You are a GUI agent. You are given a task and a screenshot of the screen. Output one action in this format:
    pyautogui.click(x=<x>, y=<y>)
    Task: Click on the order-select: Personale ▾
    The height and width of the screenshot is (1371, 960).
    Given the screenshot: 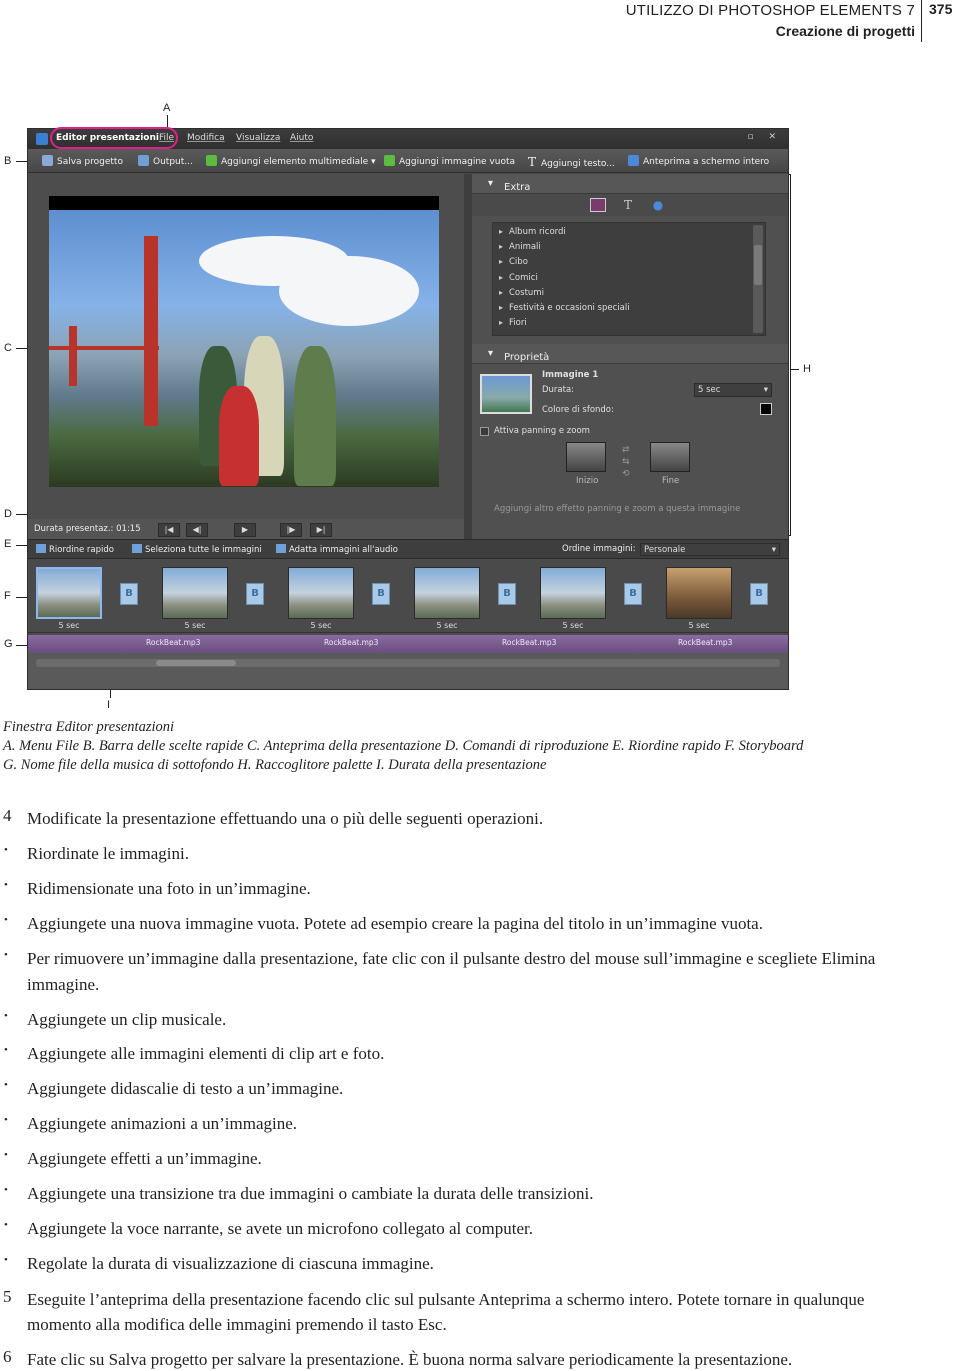 What is the action you would take?
    pyautogui.click(x=710, y=549)
    